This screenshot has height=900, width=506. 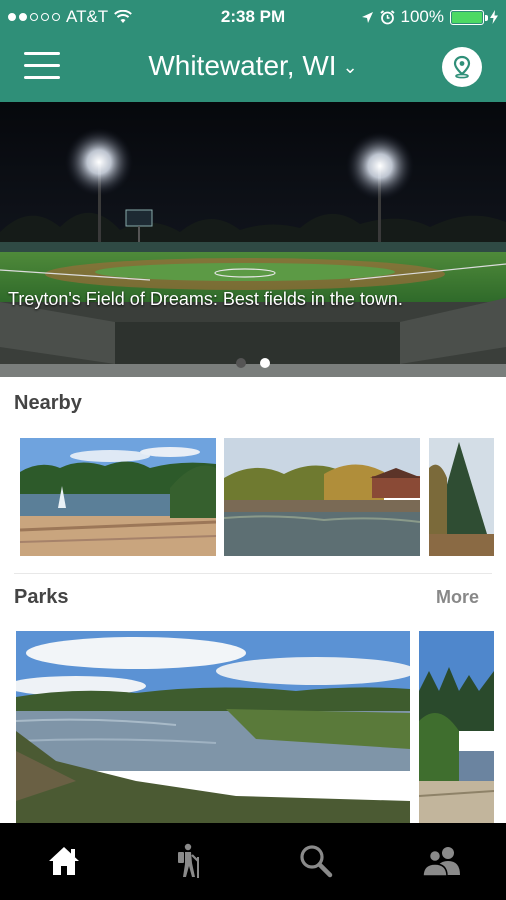 I want to click on nav-bar: Whitewater, WI ⌄, so click(x=253, y=68).